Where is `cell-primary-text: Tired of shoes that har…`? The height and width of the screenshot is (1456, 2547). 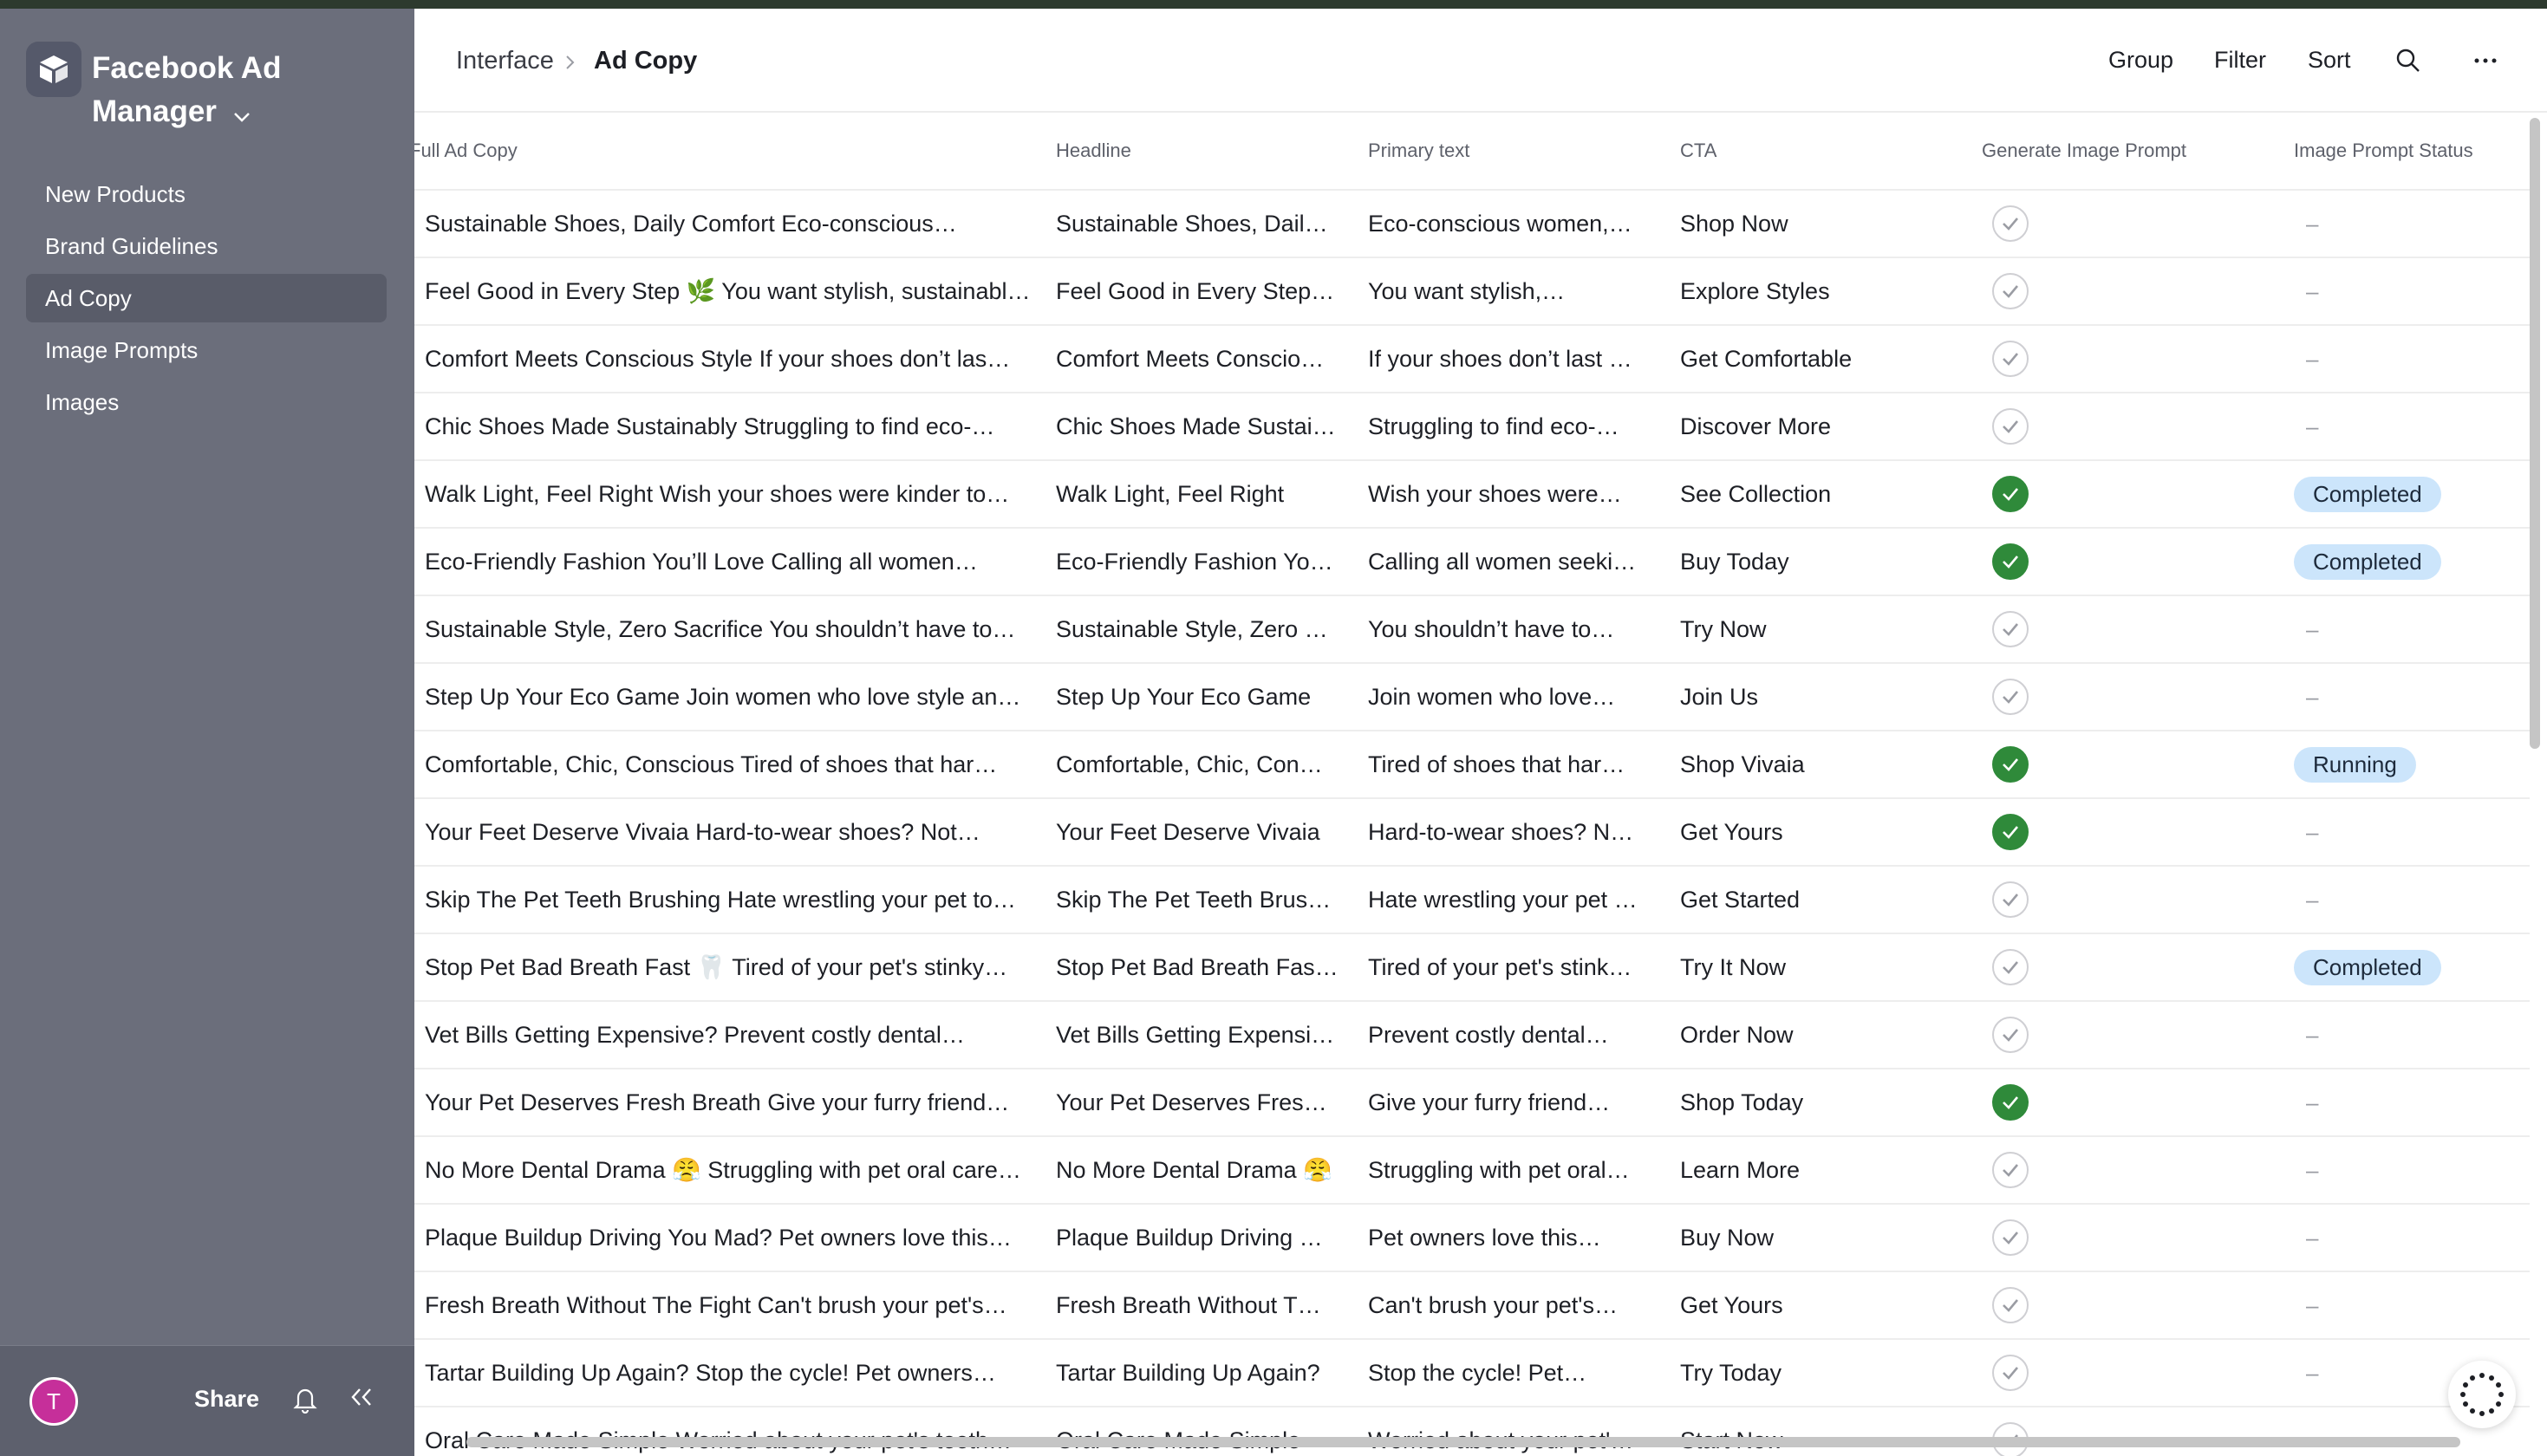 cell-primary-text: Tired of shoes that har… is located at coordinates (1519, 764).